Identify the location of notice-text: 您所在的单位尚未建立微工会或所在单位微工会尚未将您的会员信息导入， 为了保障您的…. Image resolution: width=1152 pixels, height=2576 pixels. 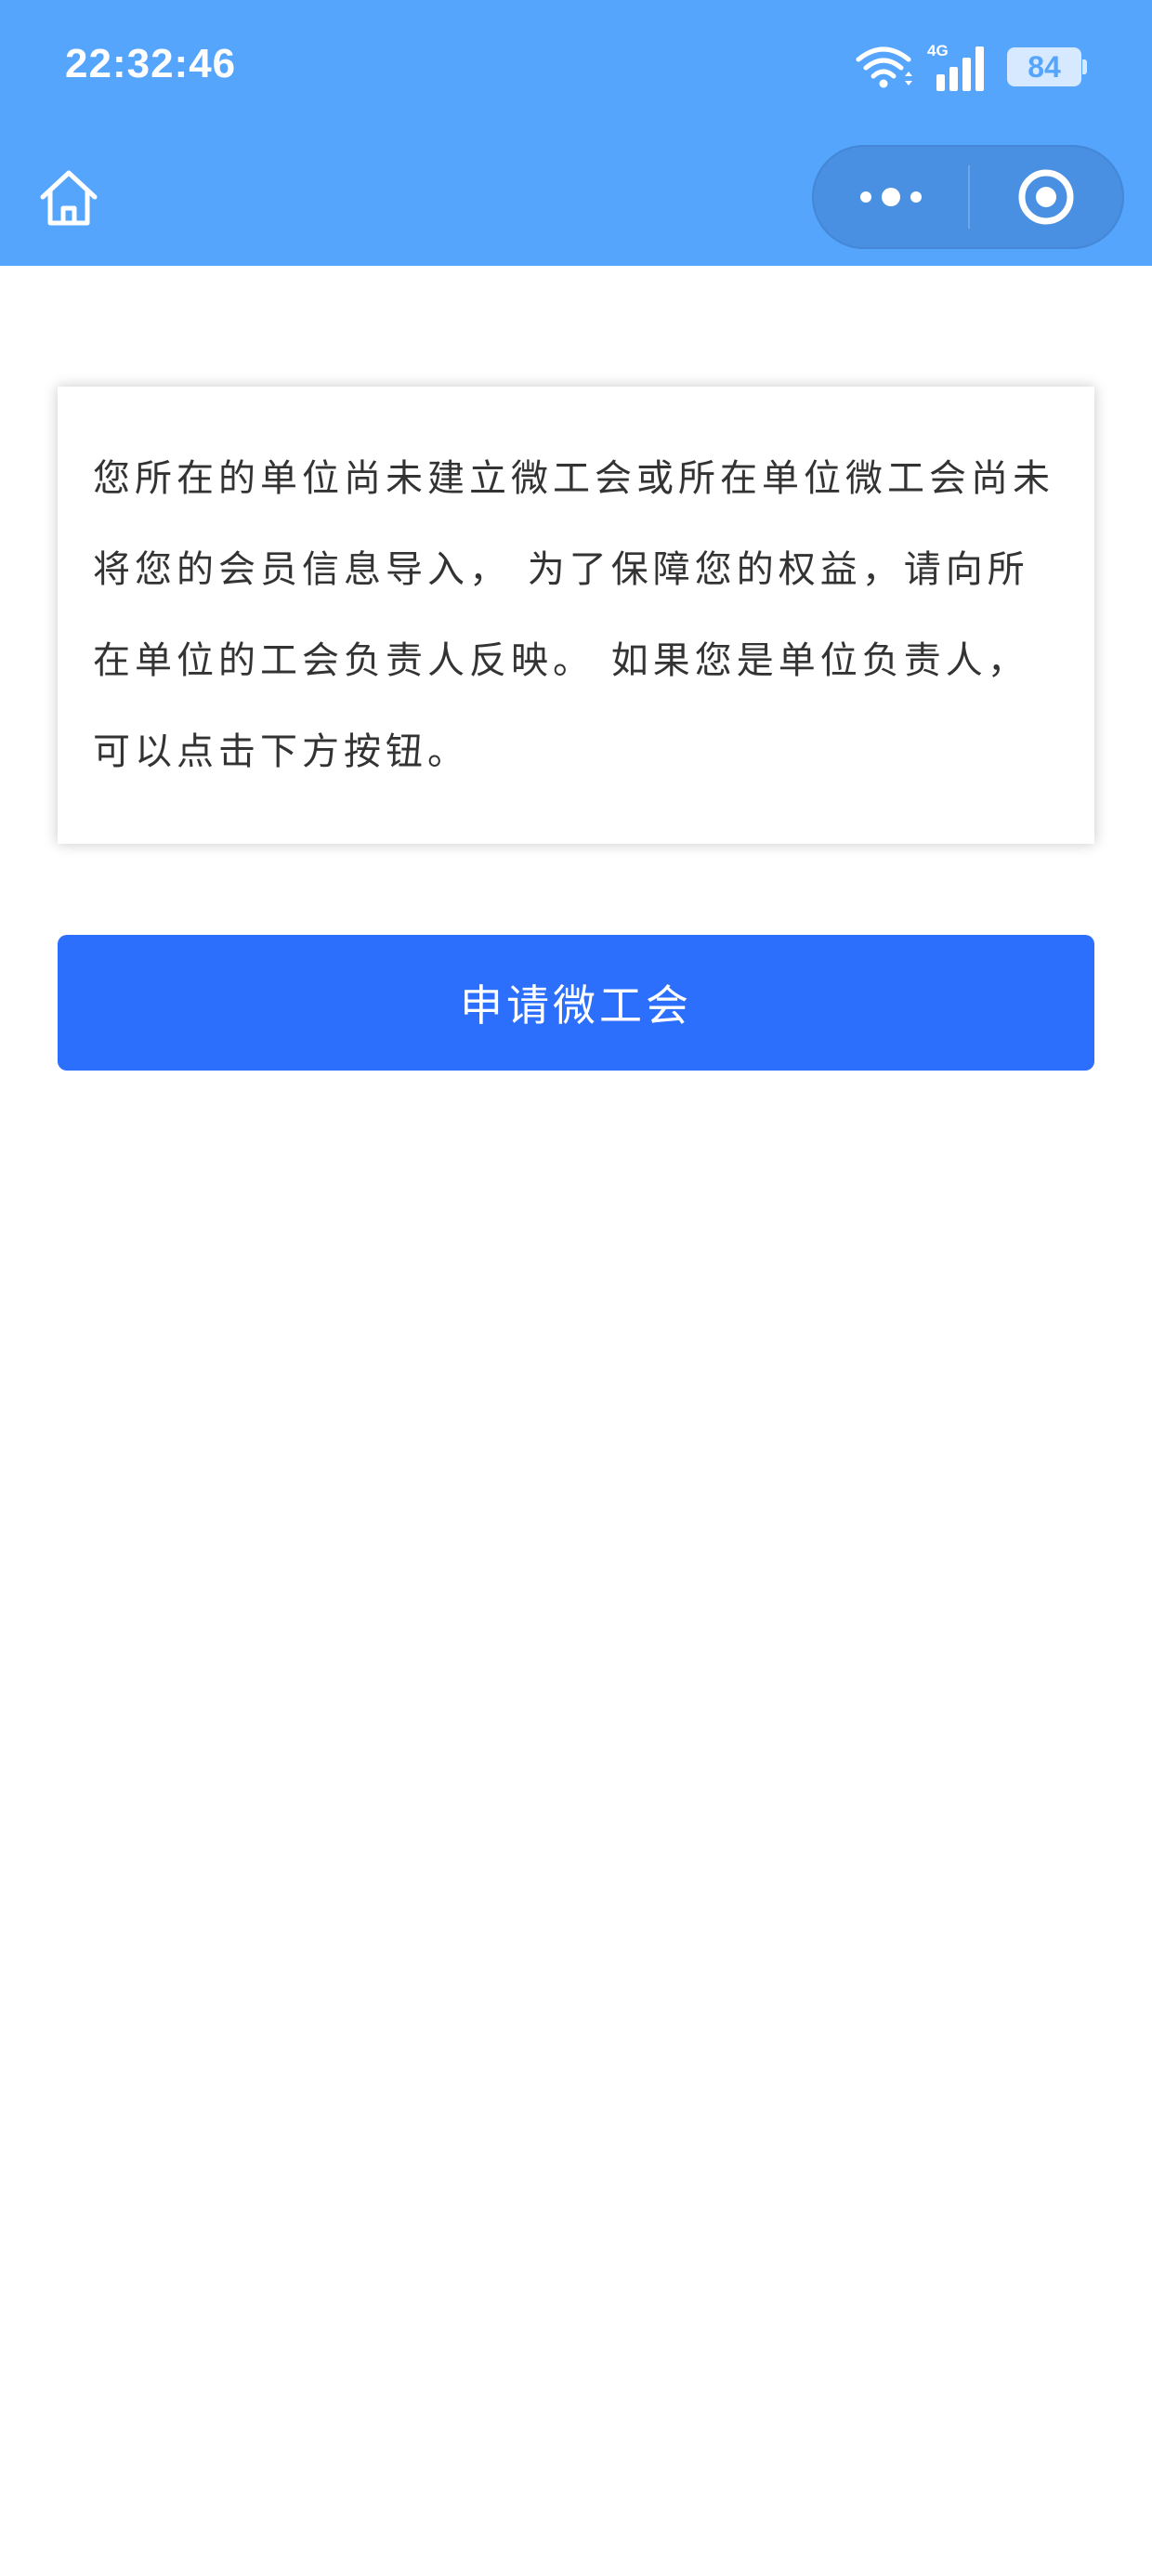
(573, 615).